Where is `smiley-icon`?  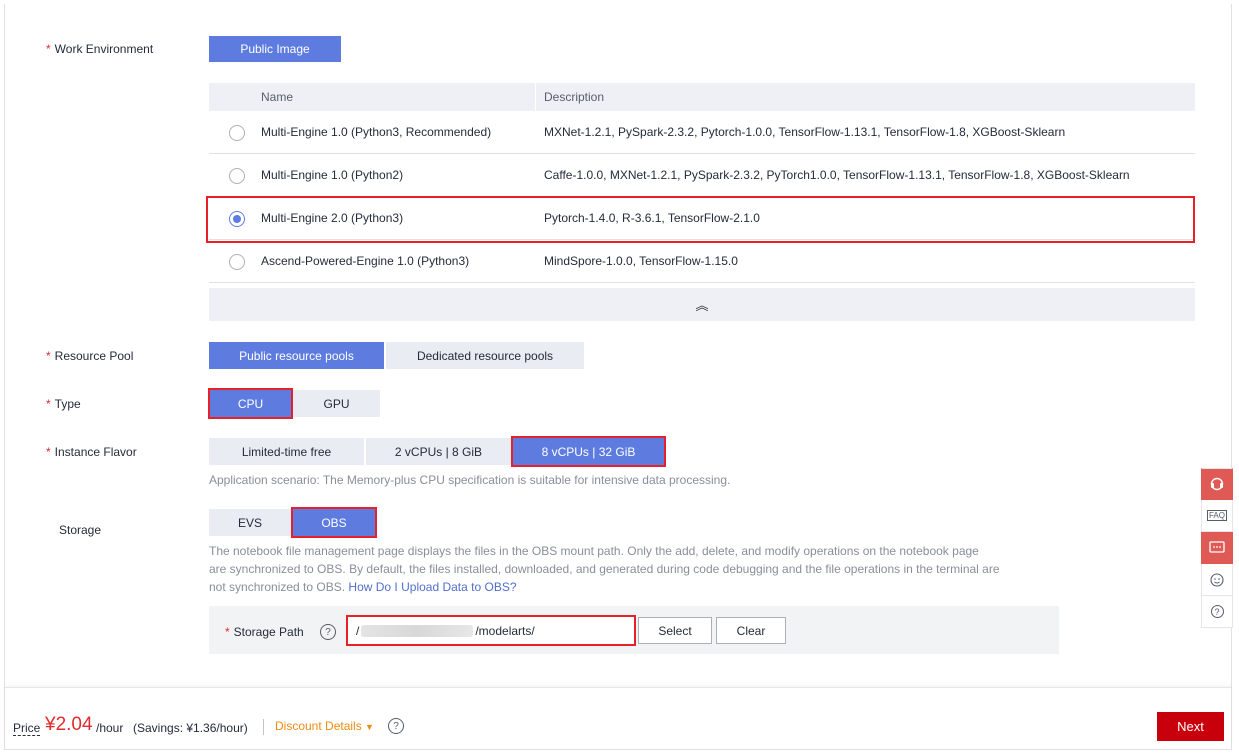 smiley-icon is located at coordinates (1217, 580).